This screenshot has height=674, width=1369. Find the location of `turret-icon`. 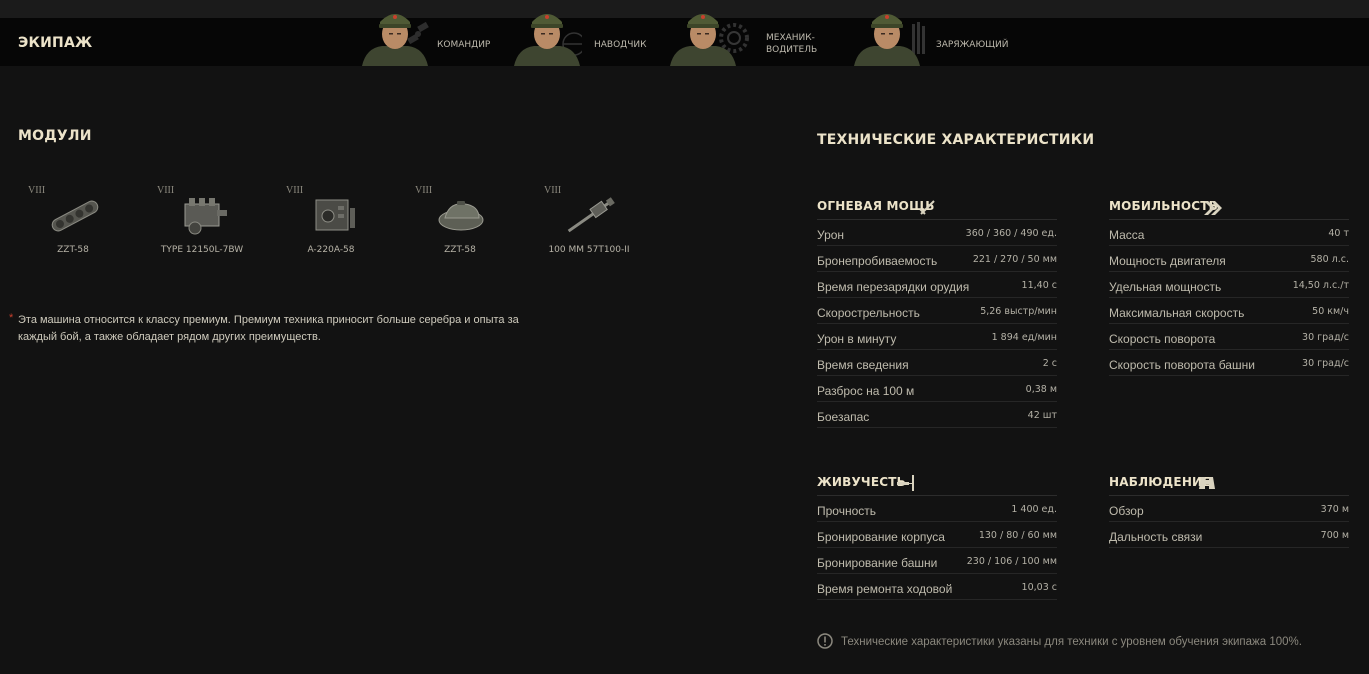

turret-icon is located at coordinates (461, 216).